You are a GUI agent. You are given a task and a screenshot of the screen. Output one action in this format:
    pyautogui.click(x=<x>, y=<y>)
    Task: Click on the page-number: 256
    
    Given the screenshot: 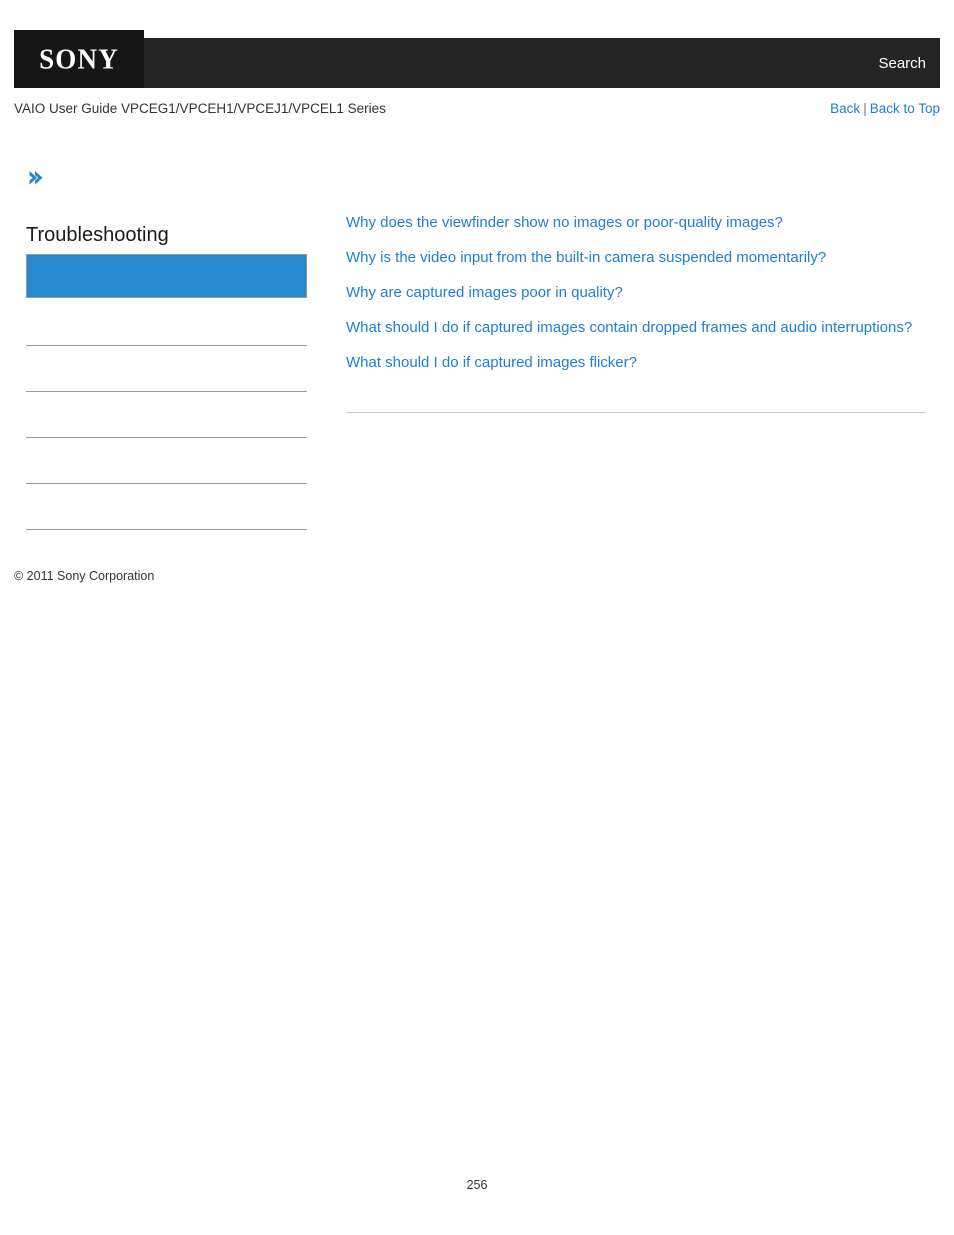 What is the action you would take?
    pyautogui.click(x=477, y=1185)
    